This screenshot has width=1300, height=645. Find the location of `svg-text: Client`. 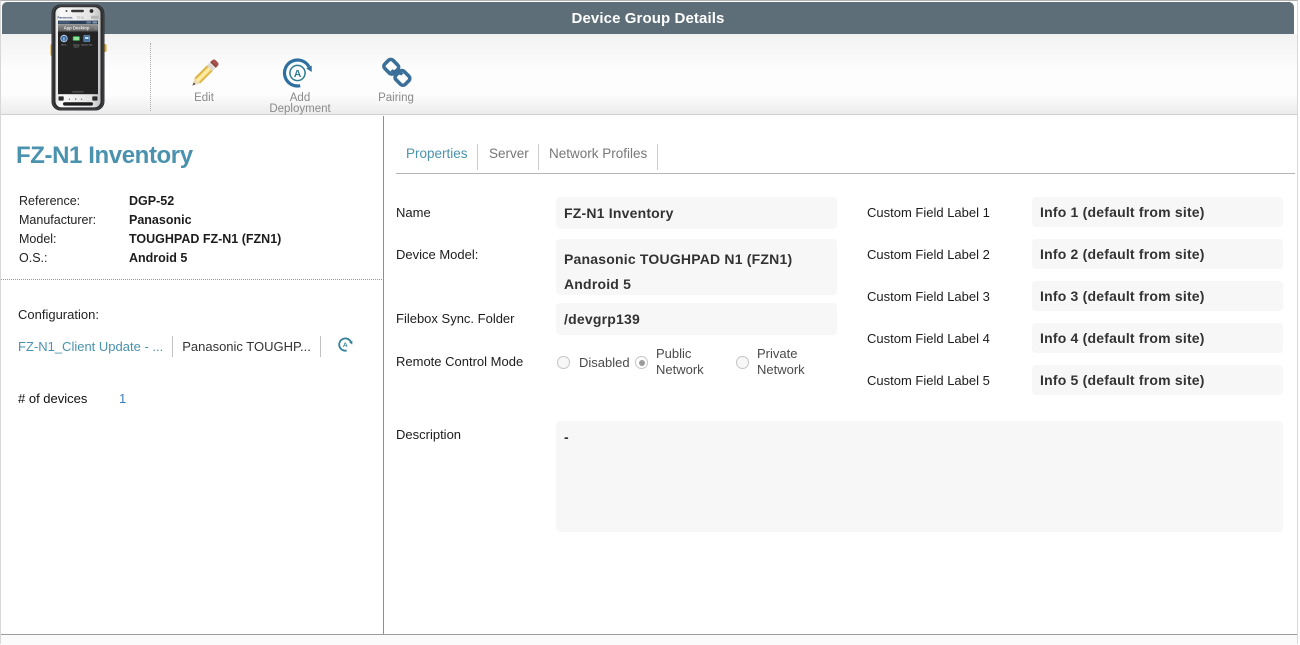

svg-text: Client is located at coordinates (77, 47).